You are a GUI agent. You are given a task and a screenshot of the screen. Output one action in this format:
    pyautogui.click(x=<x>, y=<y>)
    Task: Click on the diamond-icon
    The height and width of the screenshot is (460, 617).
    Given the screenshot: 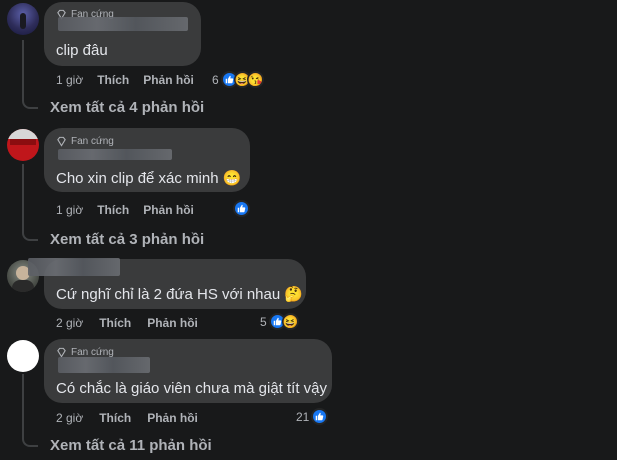 What is the action you would take?
    pyautogui.click(x=61, y=141)
    